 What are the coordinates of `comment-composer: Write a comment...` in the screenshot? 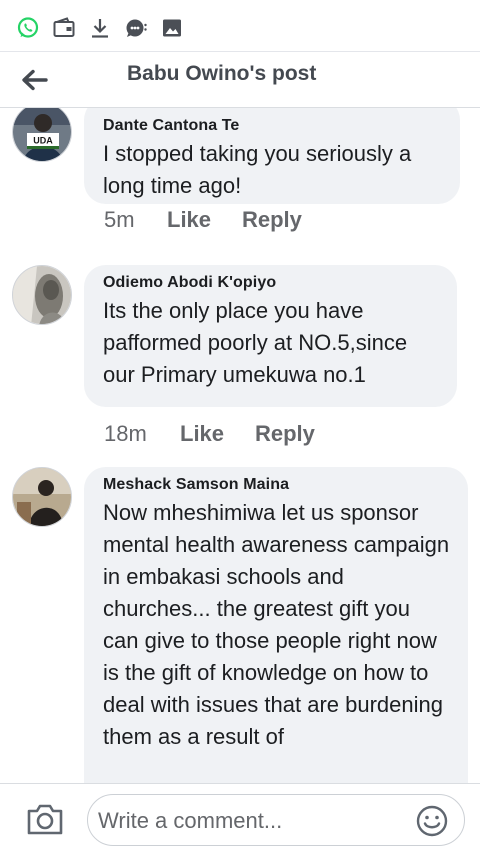 It's located at (240, 818).